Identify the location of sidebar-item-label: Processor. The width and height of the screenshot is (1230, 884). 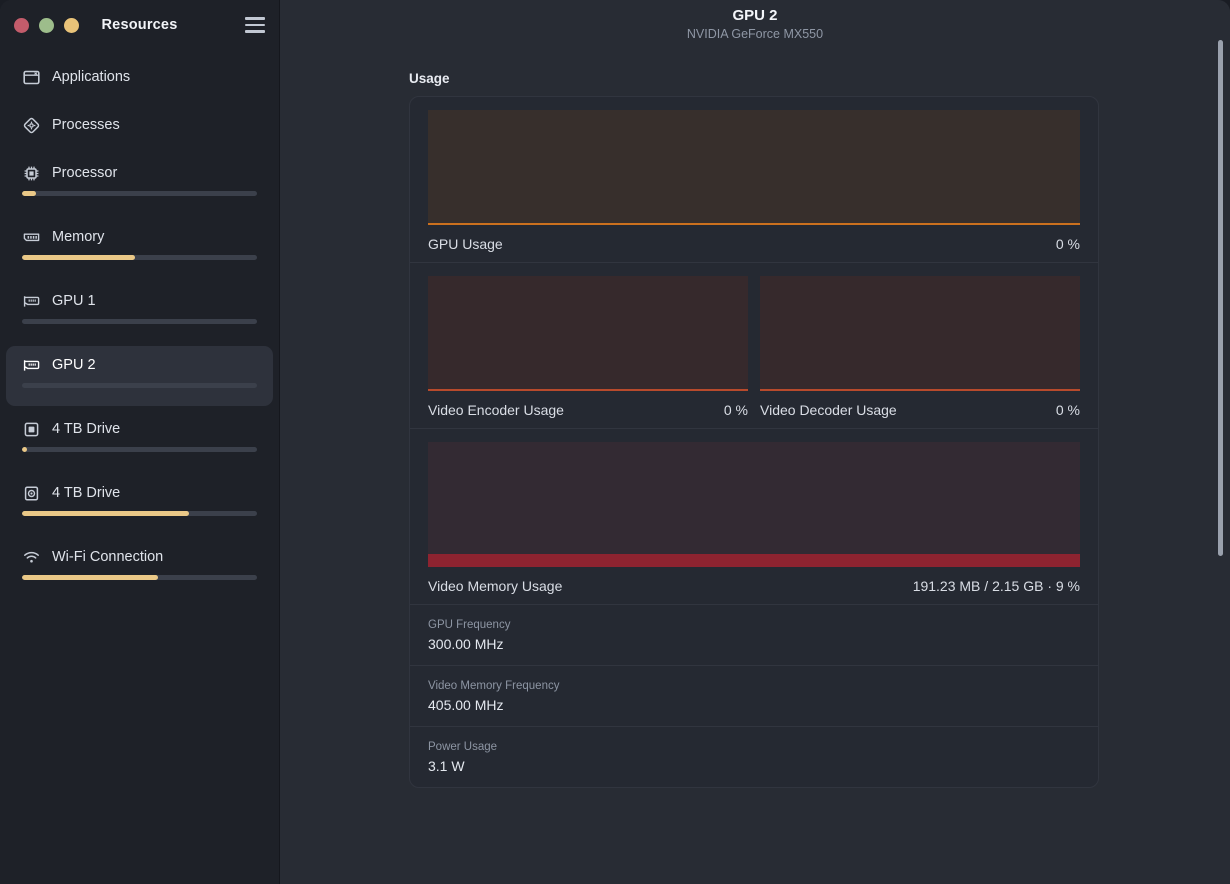
(85, 173).